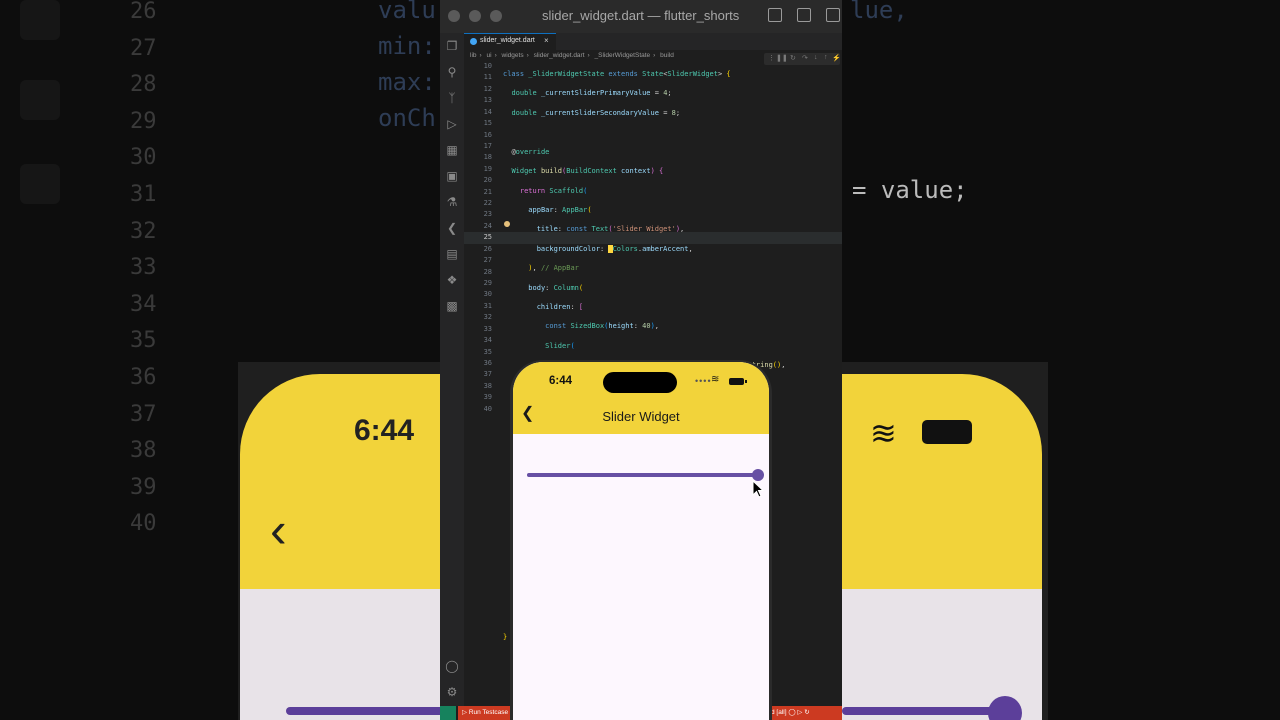  What do you see at coordinates (487, 351) in the screenshot?
I see `line-number: 35` at bounding box center [487, 351].